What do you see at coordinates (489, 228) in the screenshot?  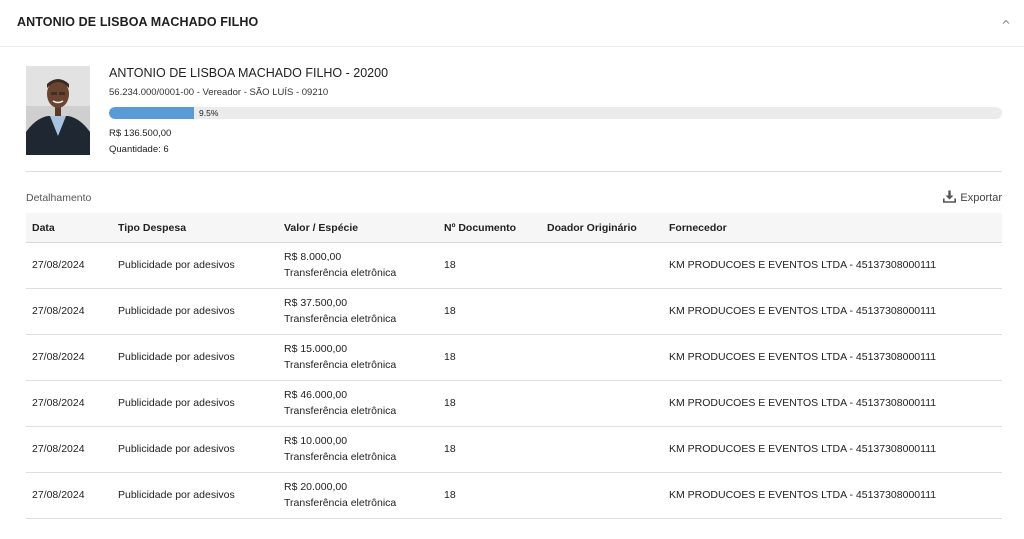 I see `column-header-documento: Nº Documento` at bounding box center [489, 228].